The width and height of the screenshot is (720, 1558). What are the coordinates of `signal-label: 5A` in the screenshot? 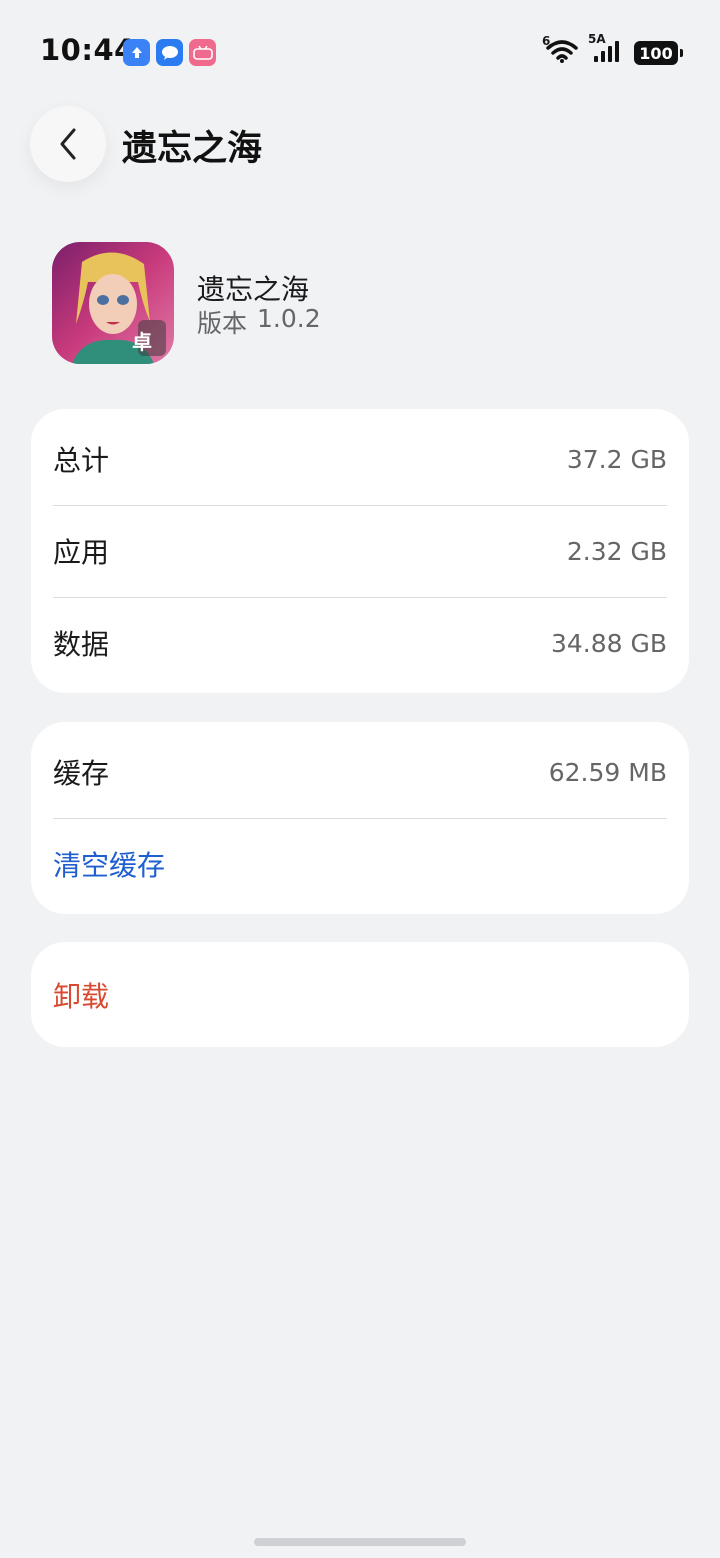 It's located at (597, 39).